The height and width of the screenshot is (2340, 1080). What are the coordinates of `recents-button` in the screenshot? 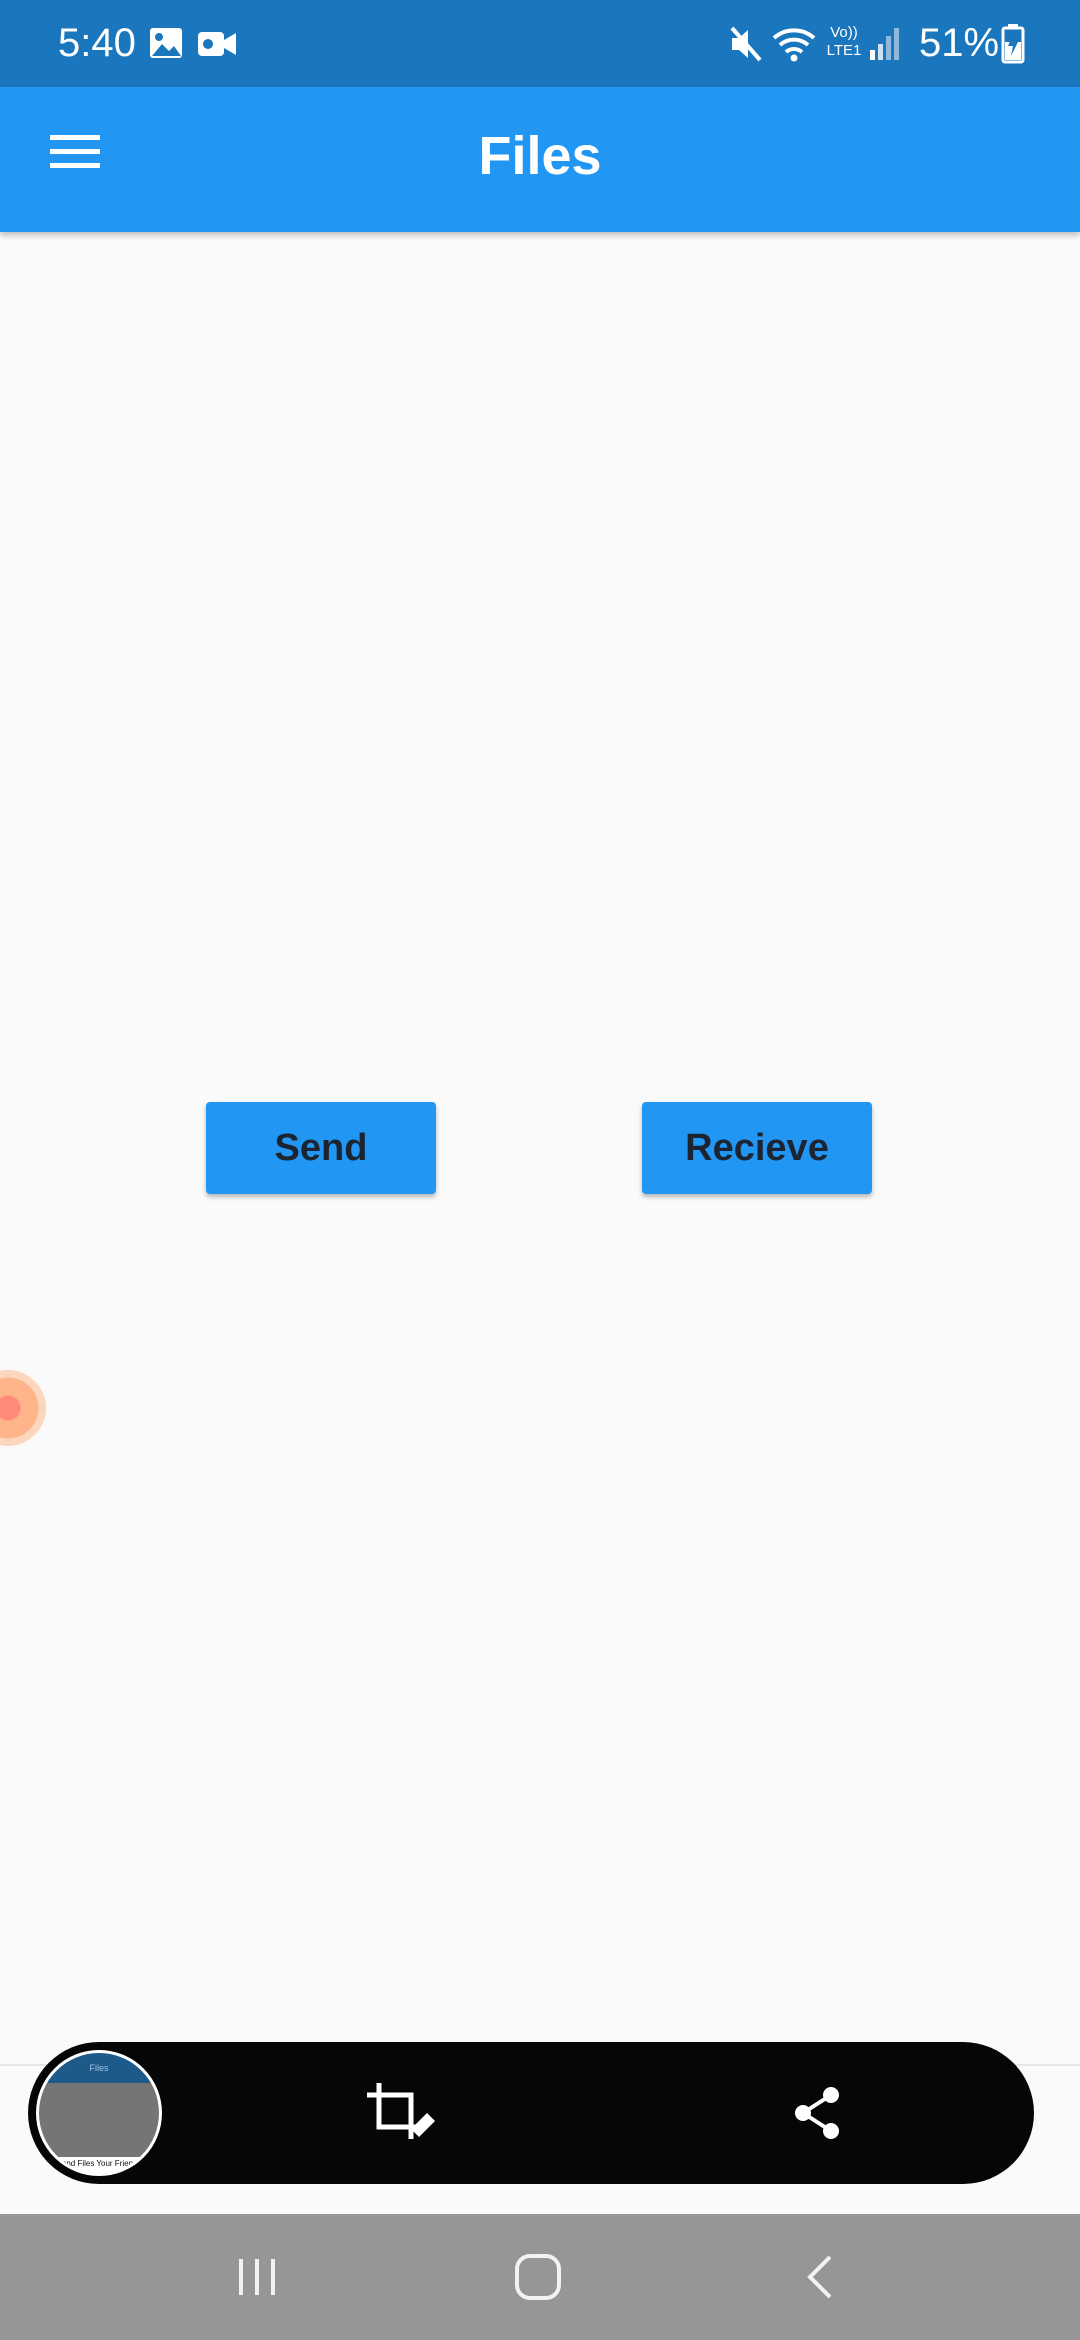 It's located at (257, 2277).